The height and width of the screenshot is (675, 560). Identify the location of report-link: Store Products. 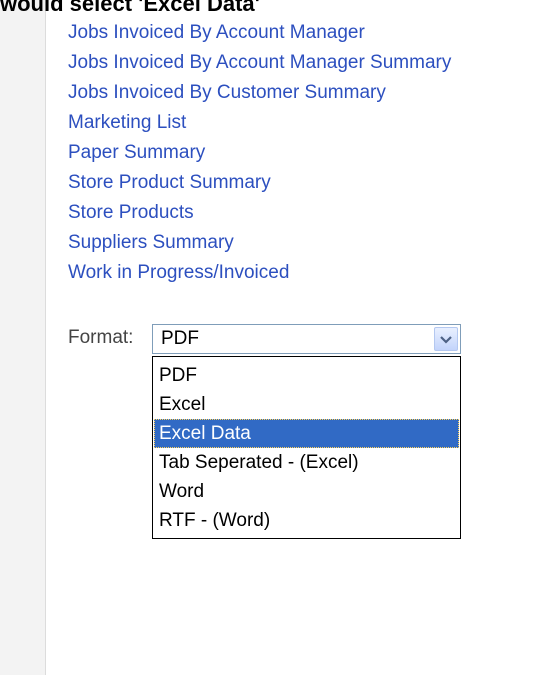
(259, 213).